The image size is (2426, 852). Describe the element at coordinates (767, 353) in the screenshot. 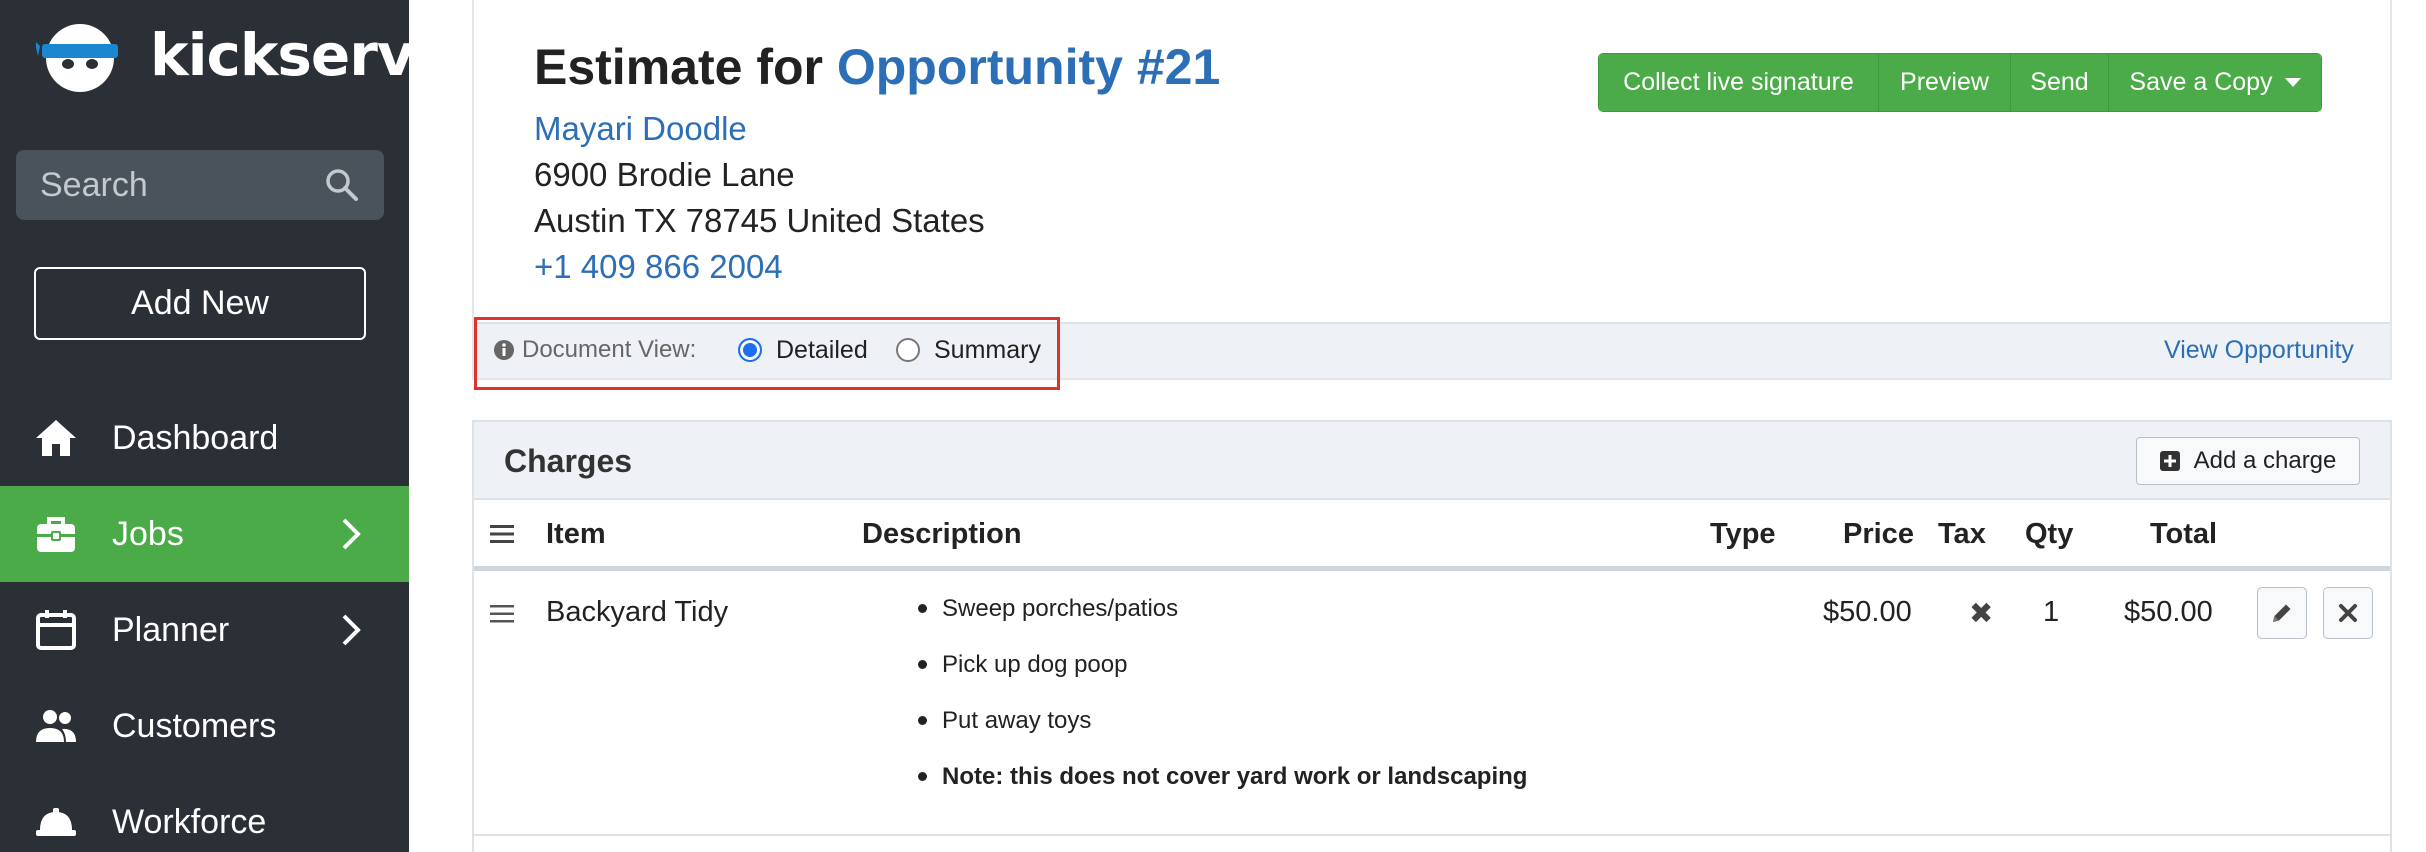

I see `highlight-box` at that location.